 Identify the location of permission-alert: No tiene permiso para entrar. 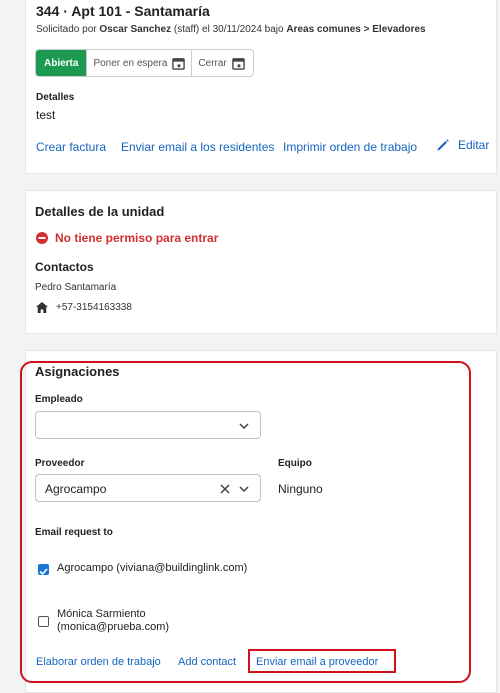
(127, 238).